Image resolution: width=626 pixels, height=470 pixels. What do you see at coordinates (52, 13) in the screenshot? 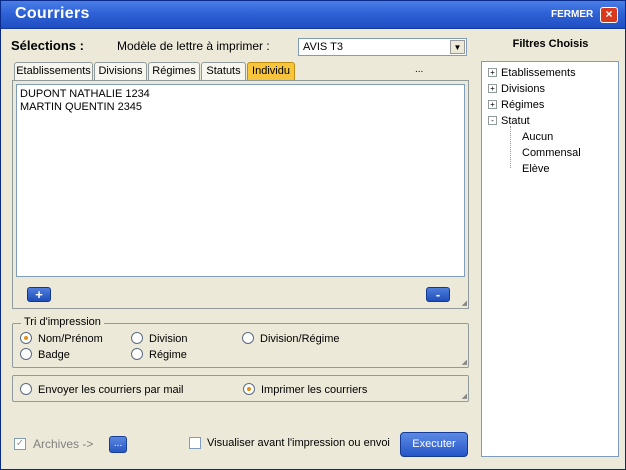
I see `window-title: Courriers` at bounding box center [52, 13].